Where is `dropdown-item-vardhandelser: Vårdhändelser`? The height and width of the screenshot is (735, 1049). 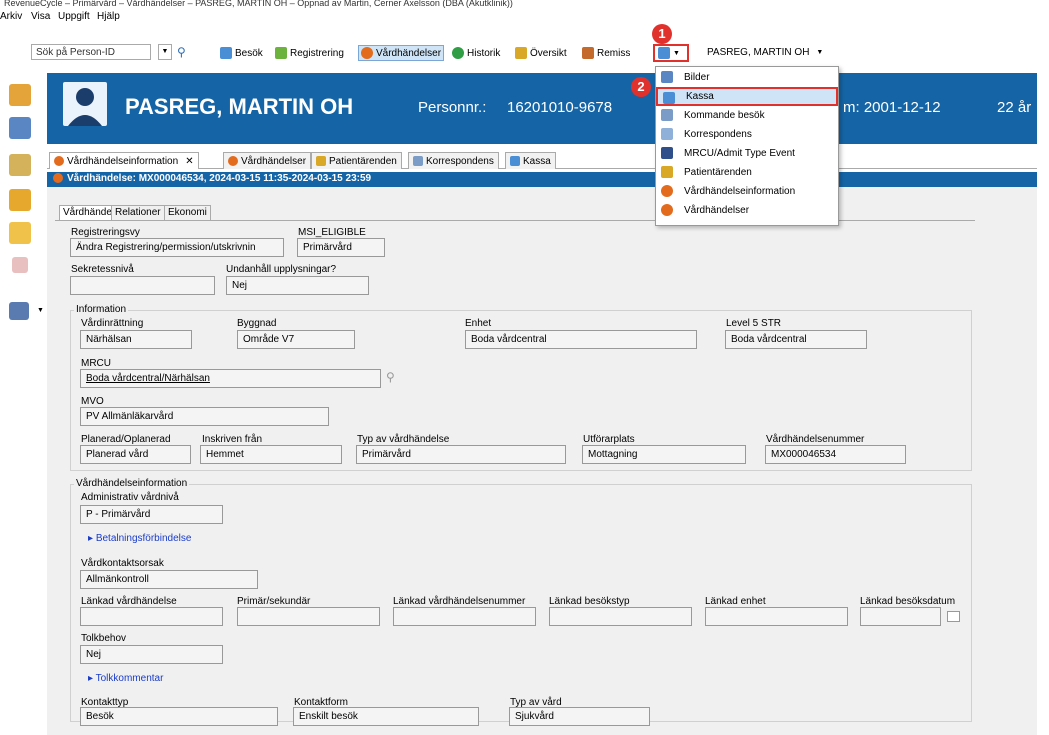 dropdown-item-vardhandelser: Vårdhändelser is located at coordinates (747, 210).